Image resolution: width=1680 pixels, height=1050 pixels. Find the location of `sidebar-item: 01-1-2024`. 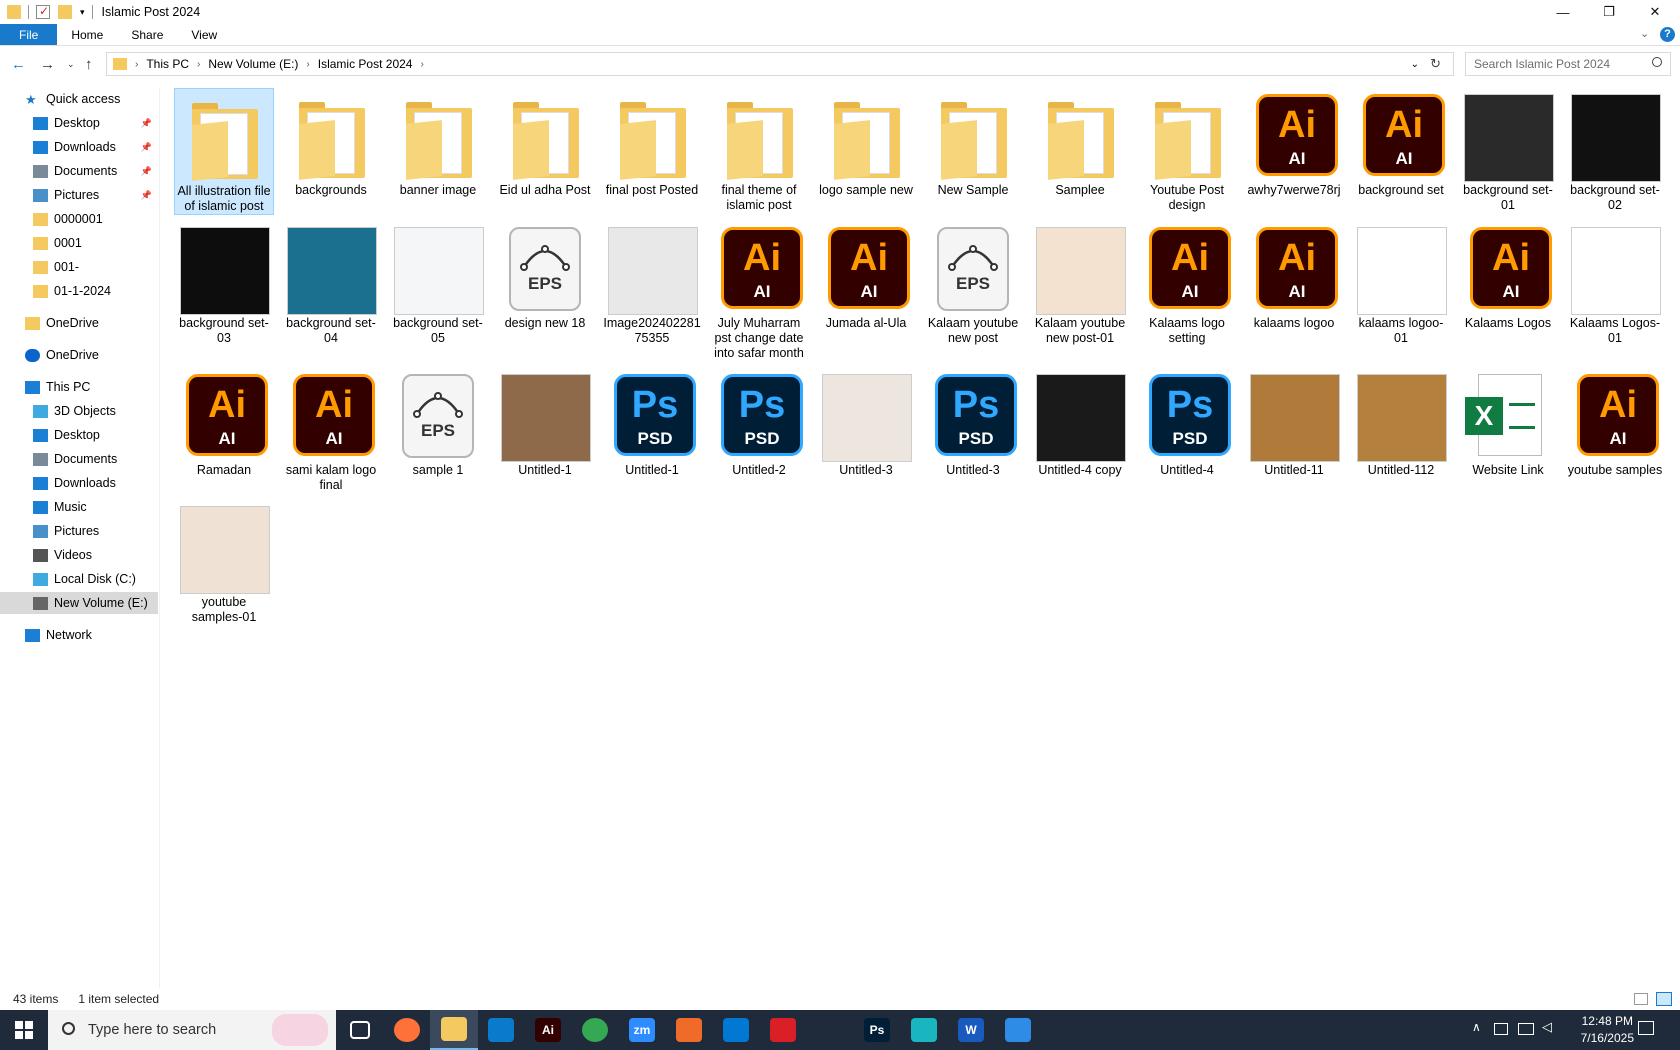

sidebar-item: 01-1-2024 is located at coordinates (79, 291).